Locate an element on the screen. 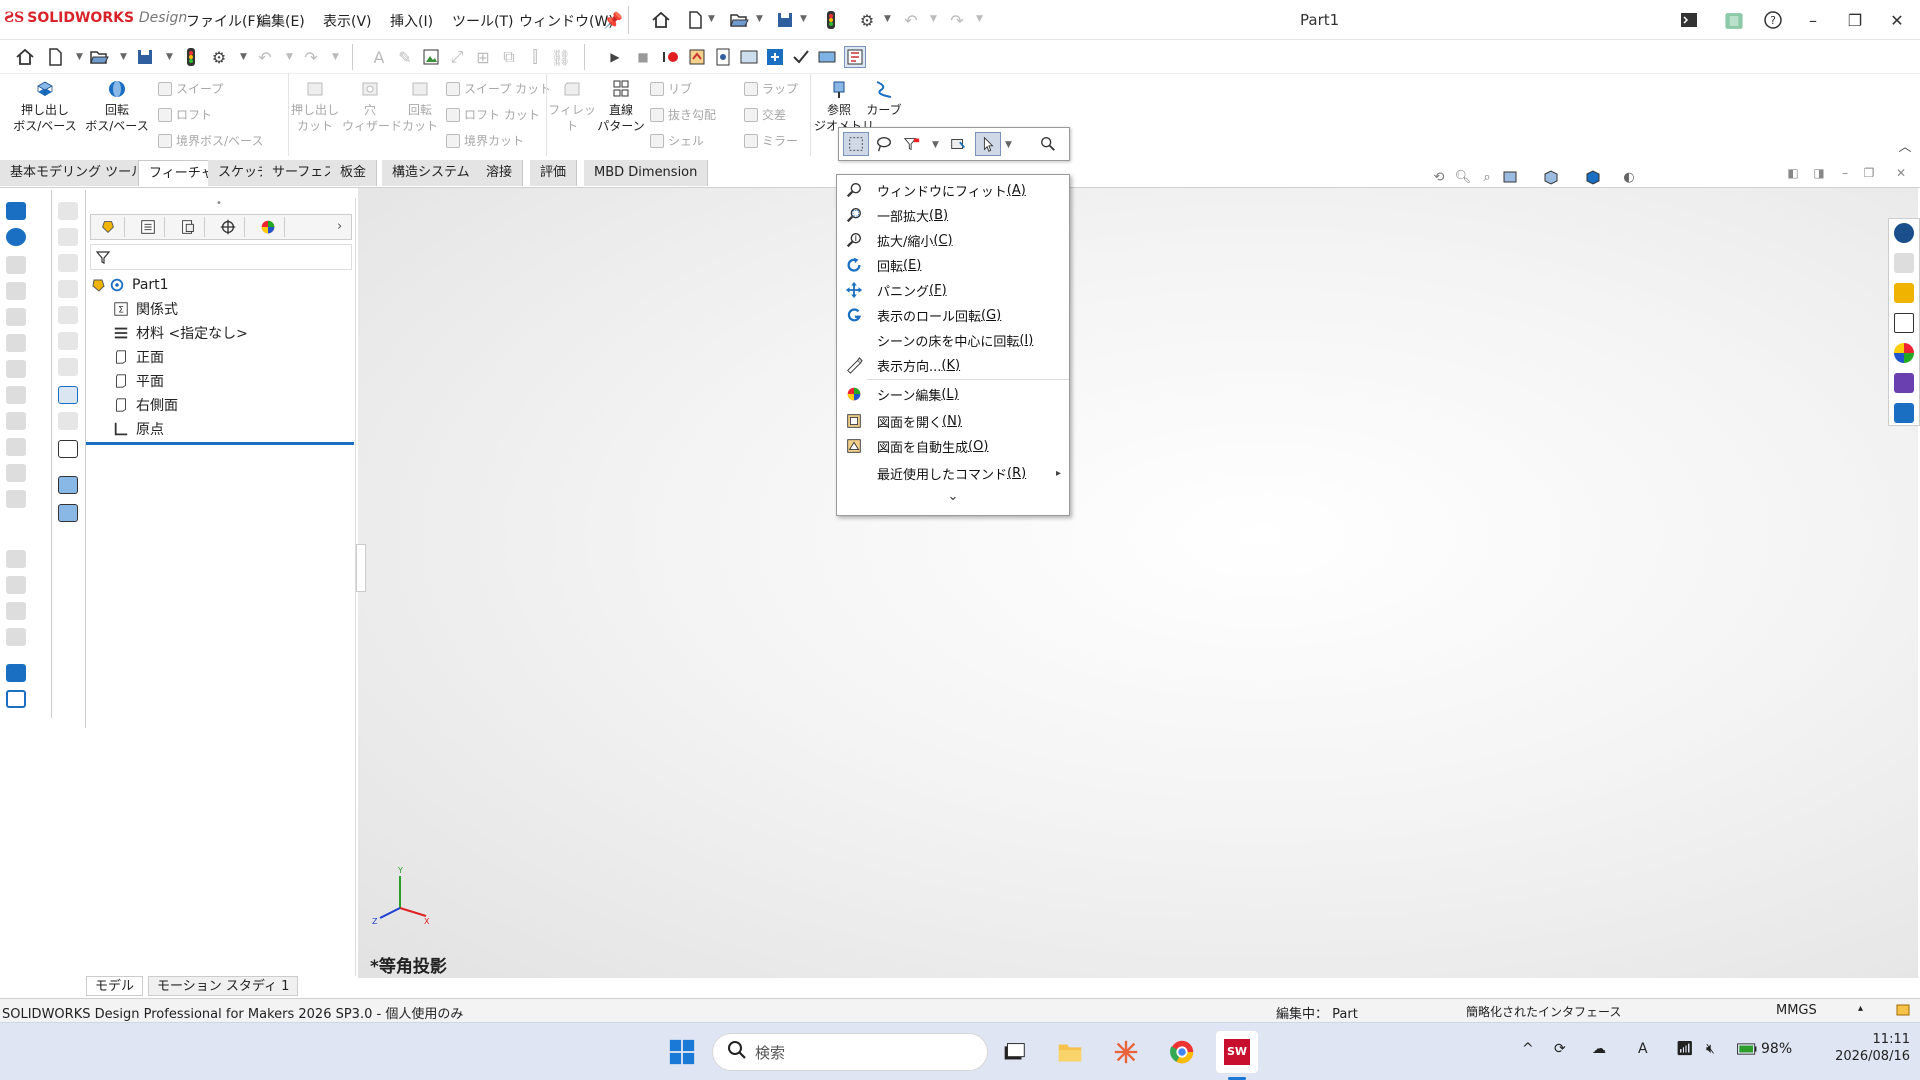 The width and height of the screenshot is (1920, 1080). mirror-button: ミラー is located at coordinates (771, 140).